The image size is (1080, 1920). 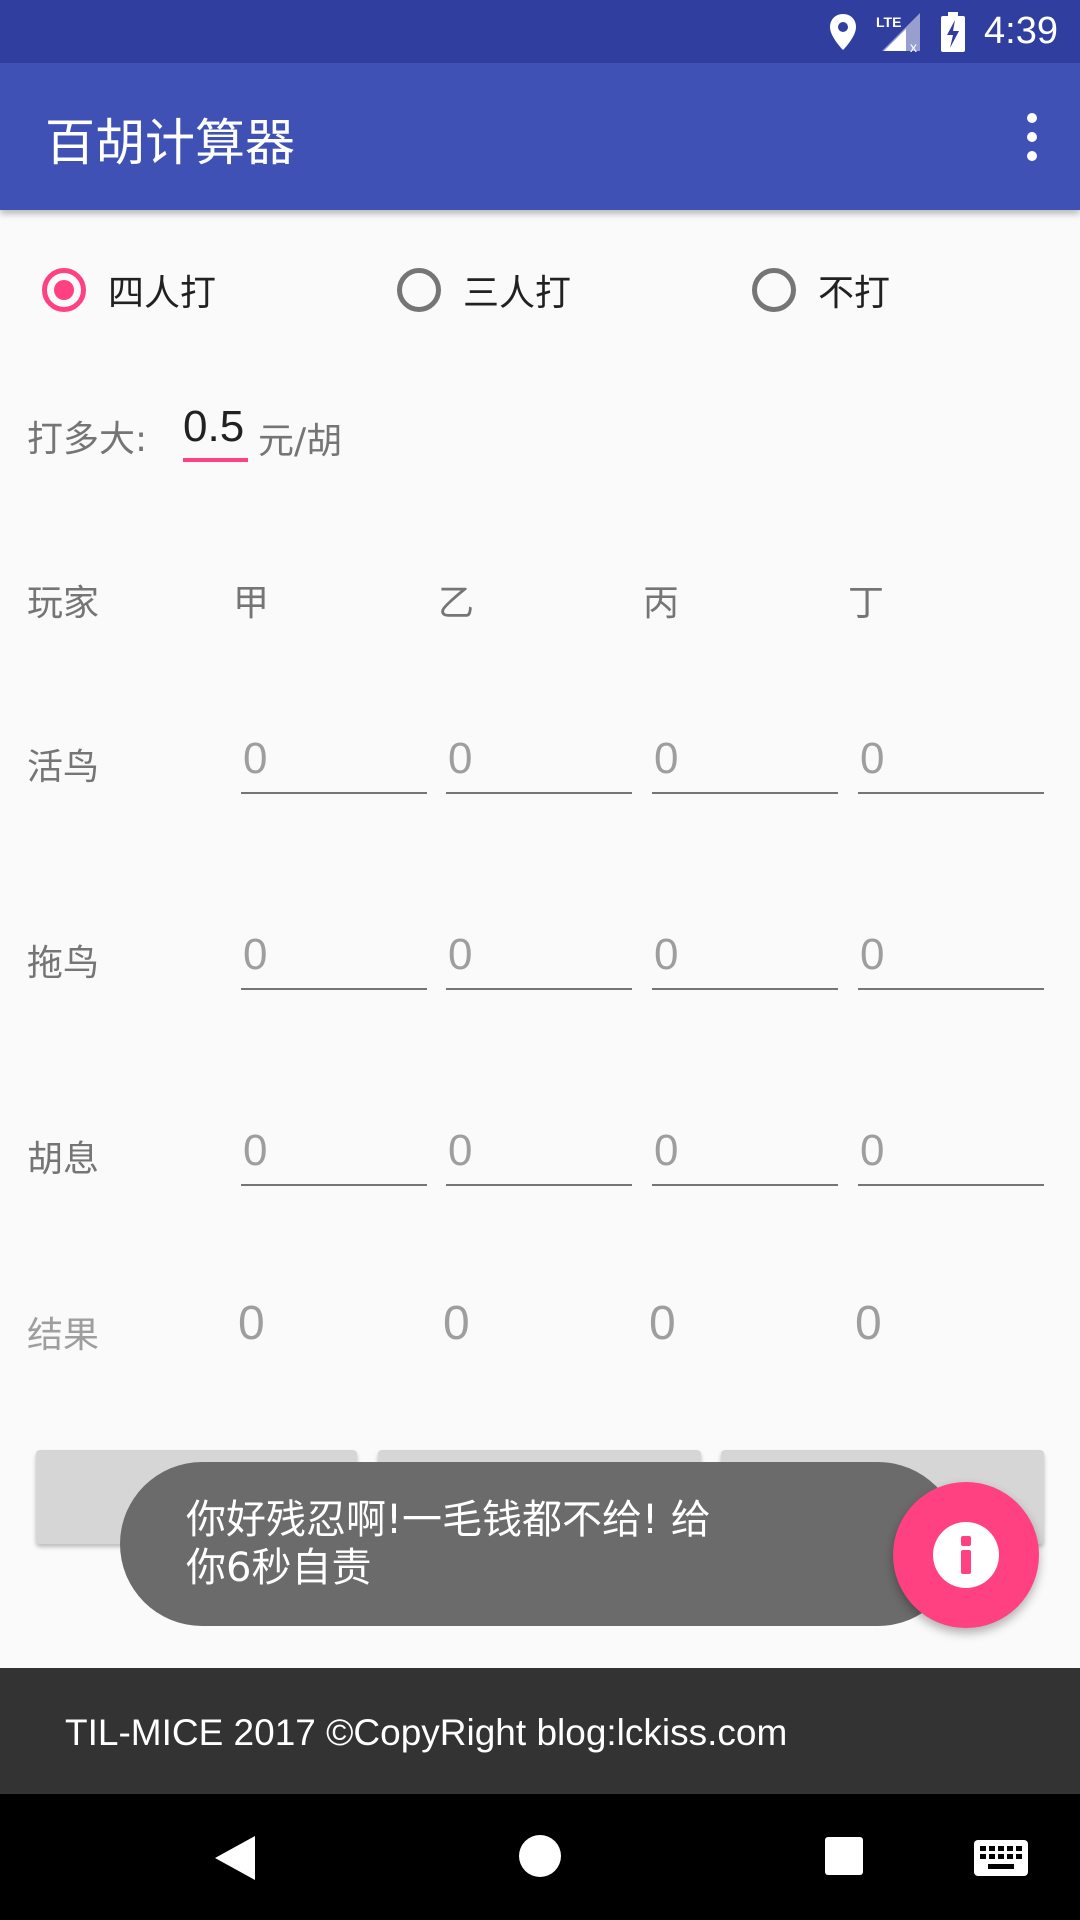 I want to click on hu-points-label: 胡息, so click(x=63, y=1159).